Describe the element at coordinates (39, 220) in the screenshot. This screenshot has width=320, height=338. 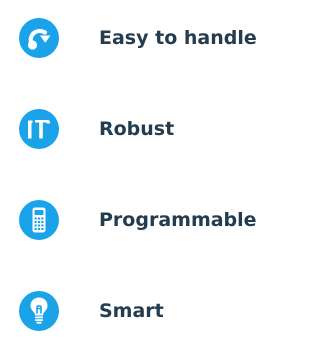
I see `remote-control-icon` at that location.